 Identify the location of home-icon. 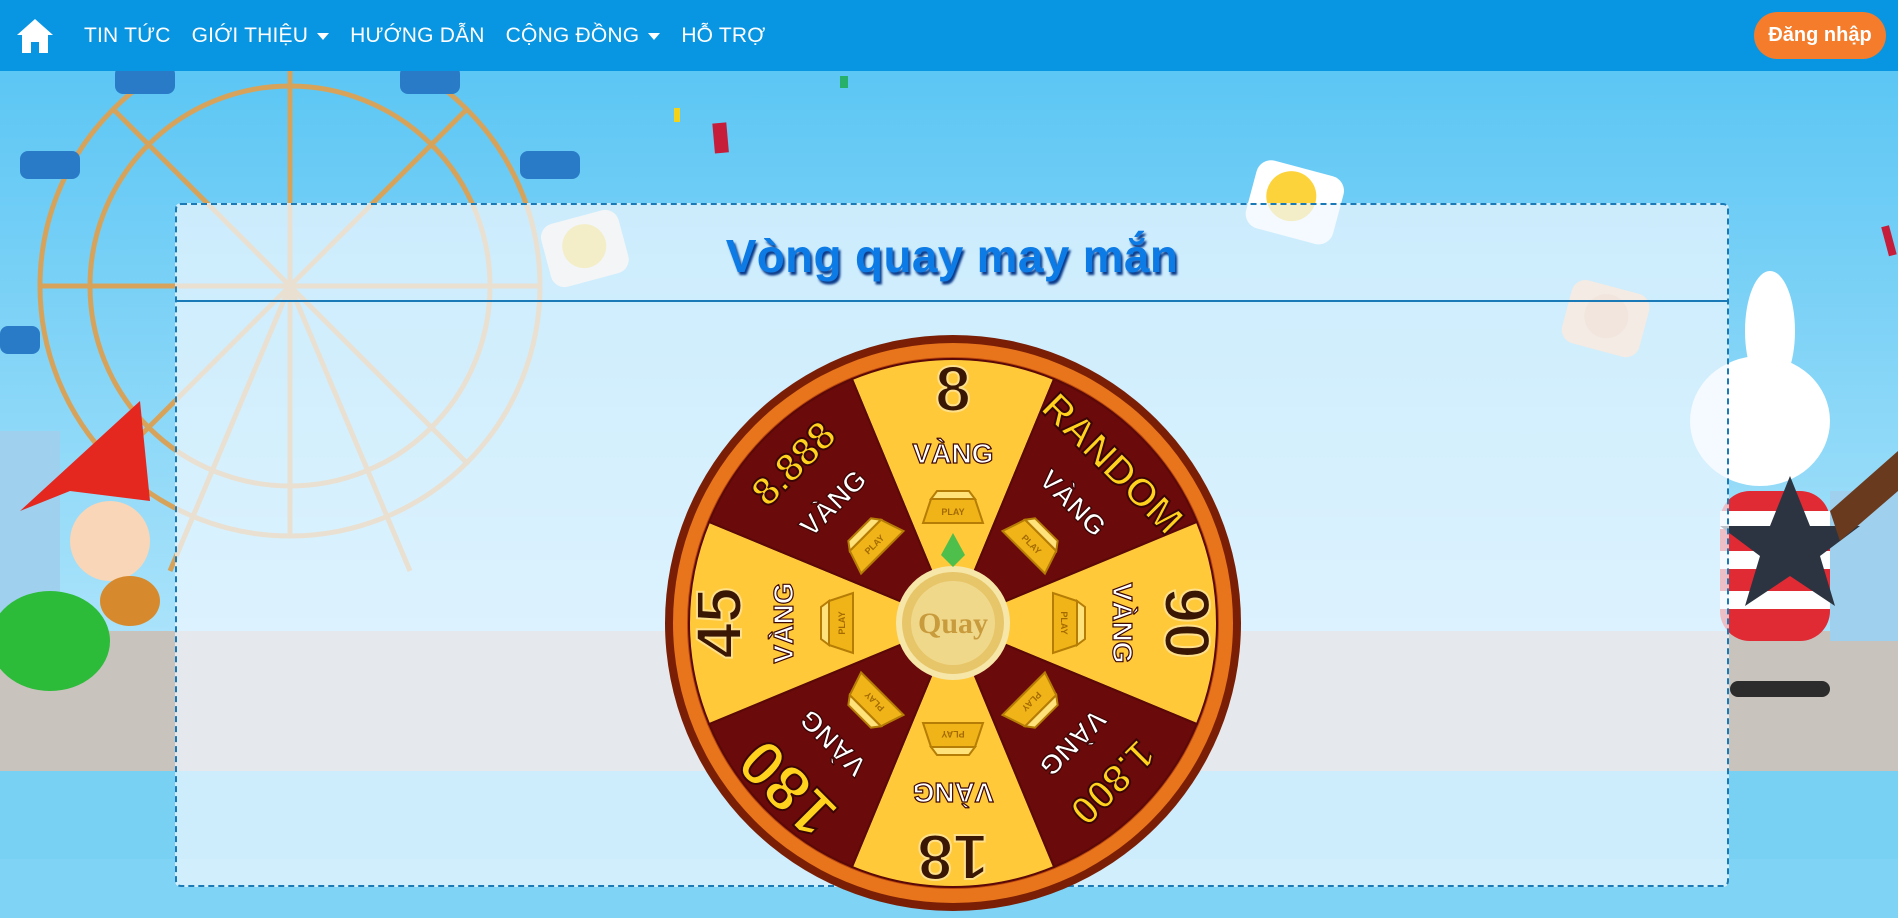
(35, 36).